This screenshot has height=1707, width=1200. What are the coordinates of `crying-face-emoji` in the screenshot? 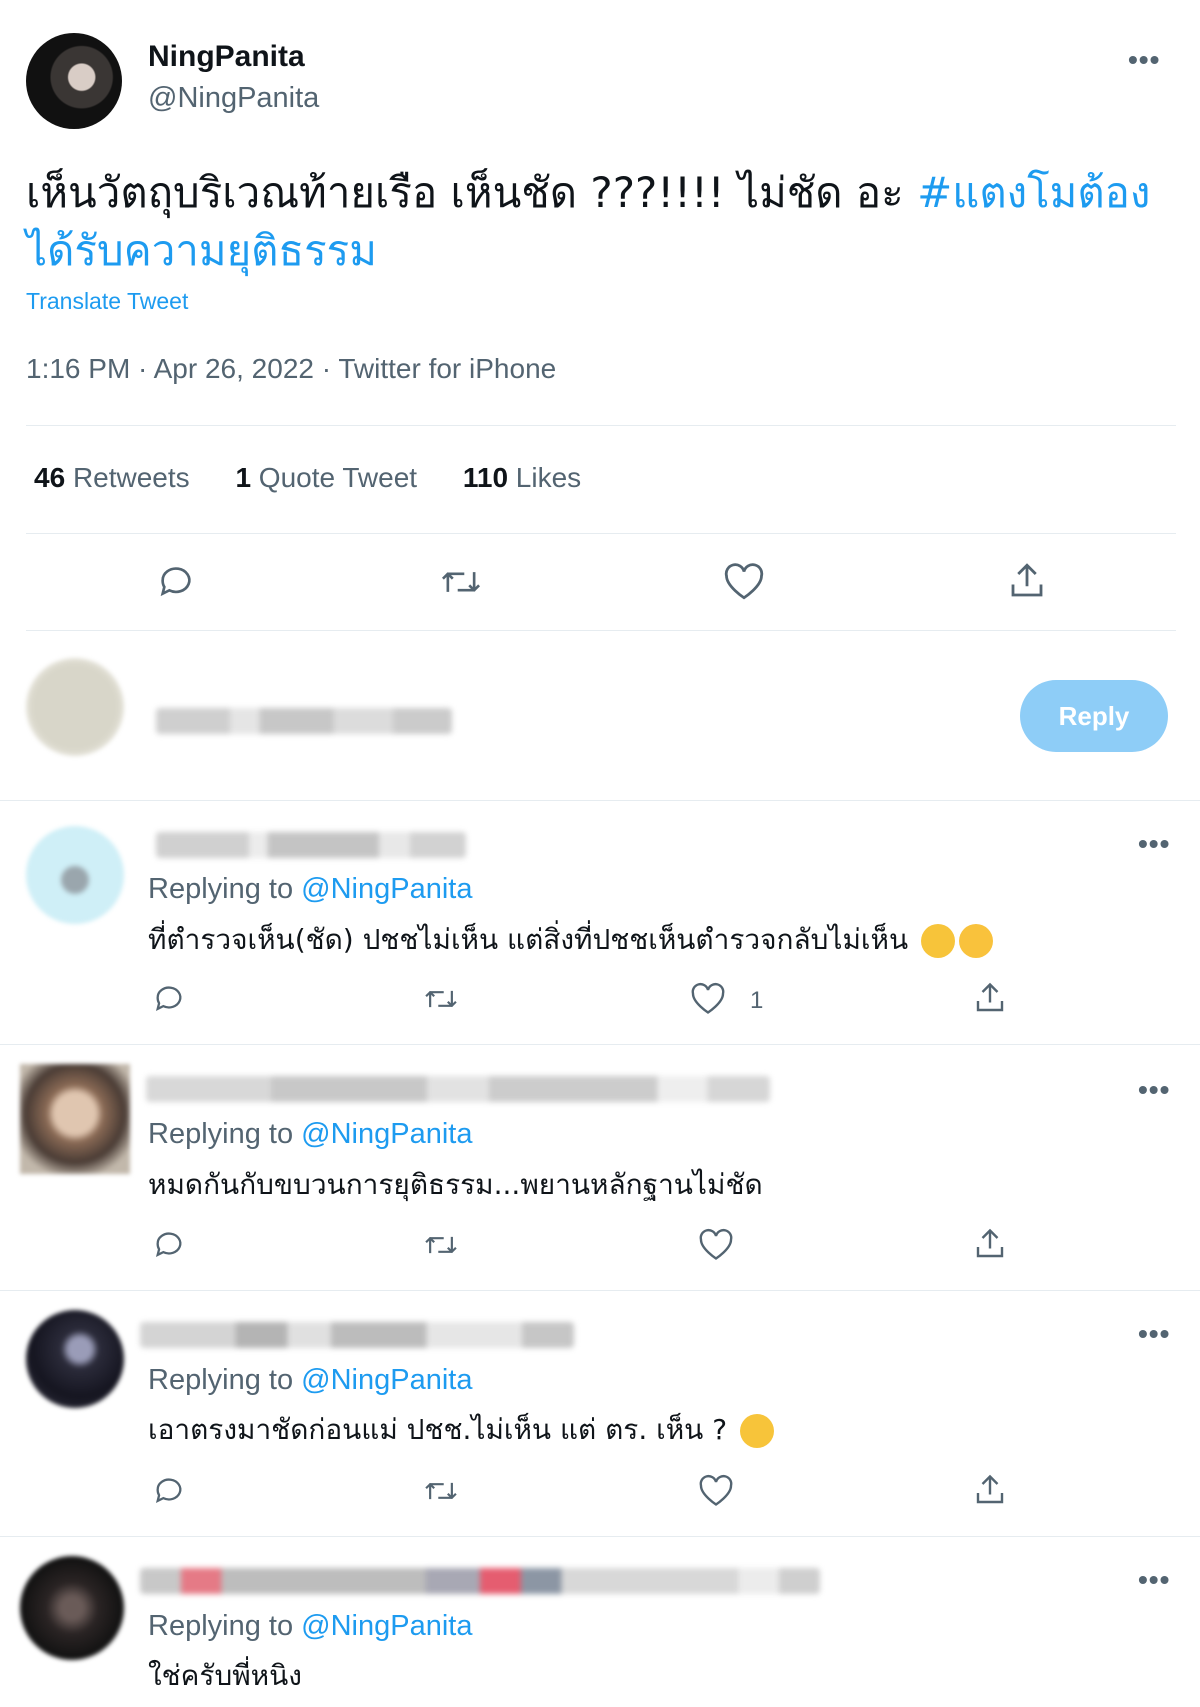 It's located at (976, 941).